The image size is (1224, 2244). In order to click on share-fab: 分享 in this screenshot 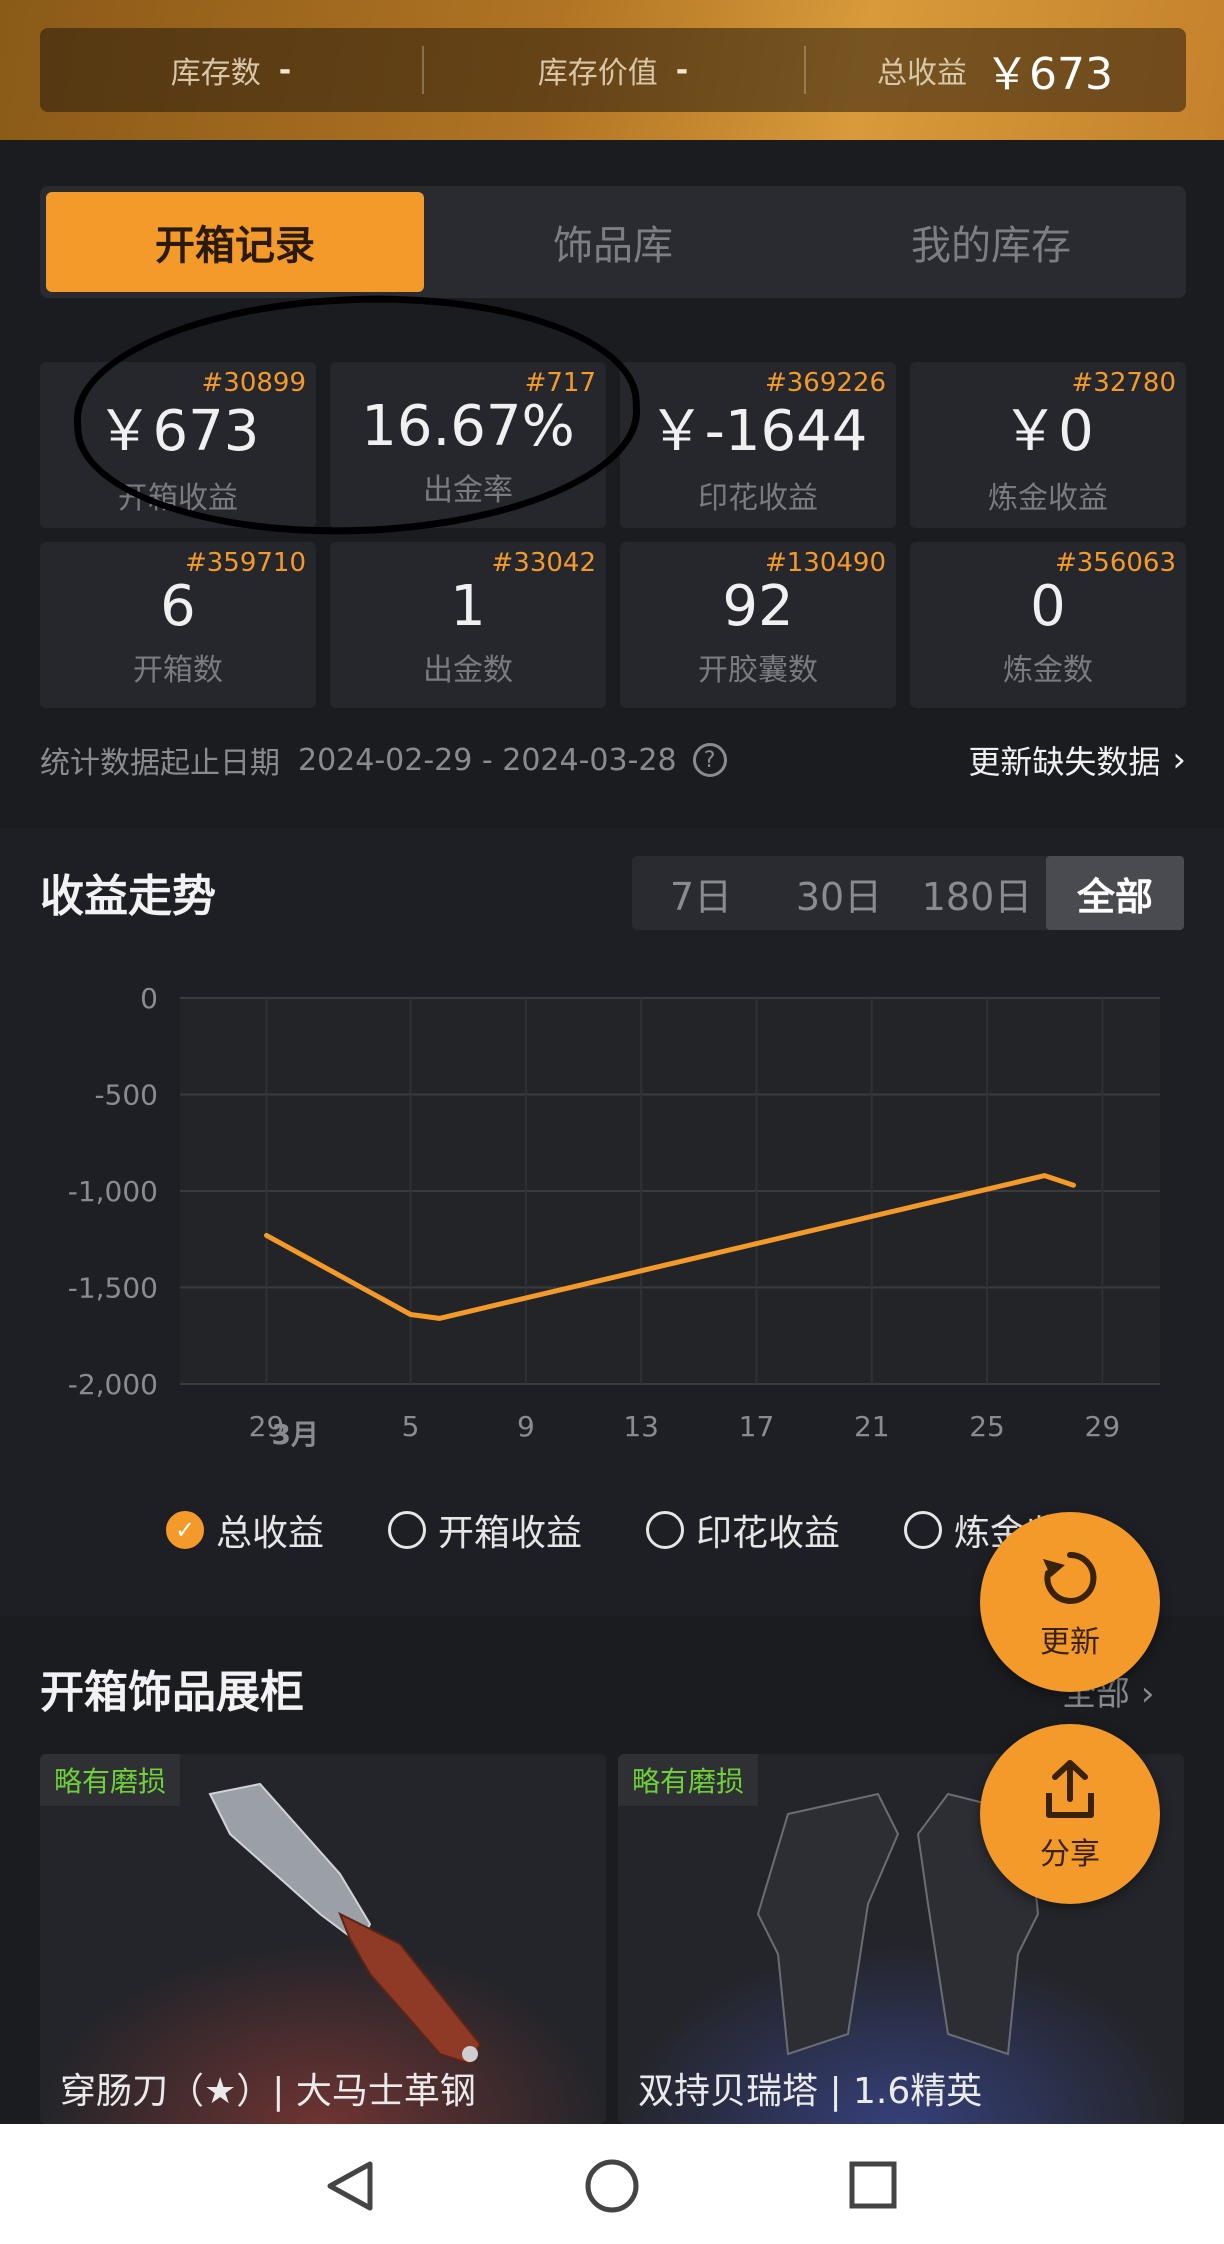, I will do `click(1070, 1814)`.